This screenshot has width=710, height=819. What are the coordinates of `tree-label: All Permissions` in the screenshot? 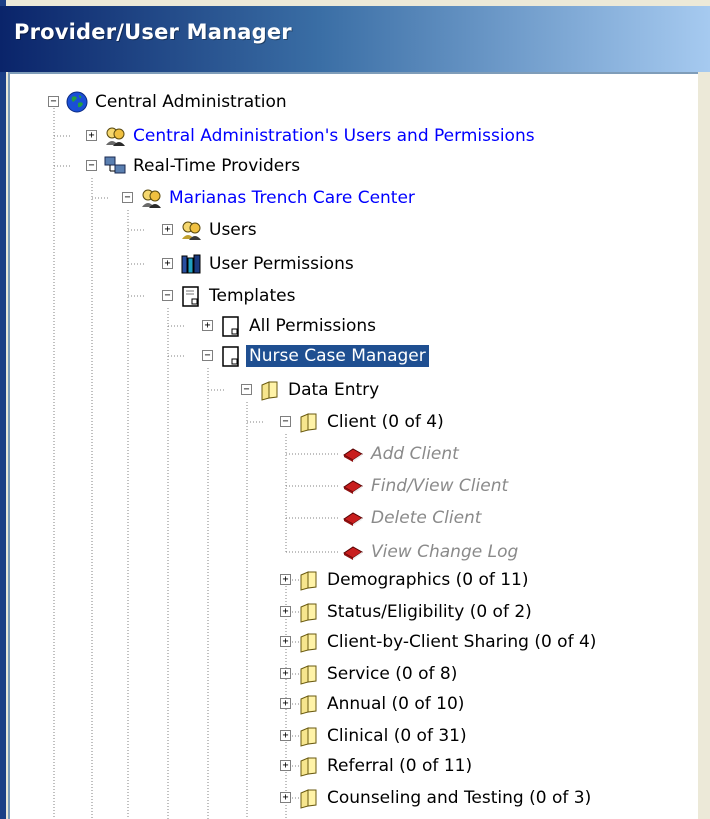 It's located at (313, 326).